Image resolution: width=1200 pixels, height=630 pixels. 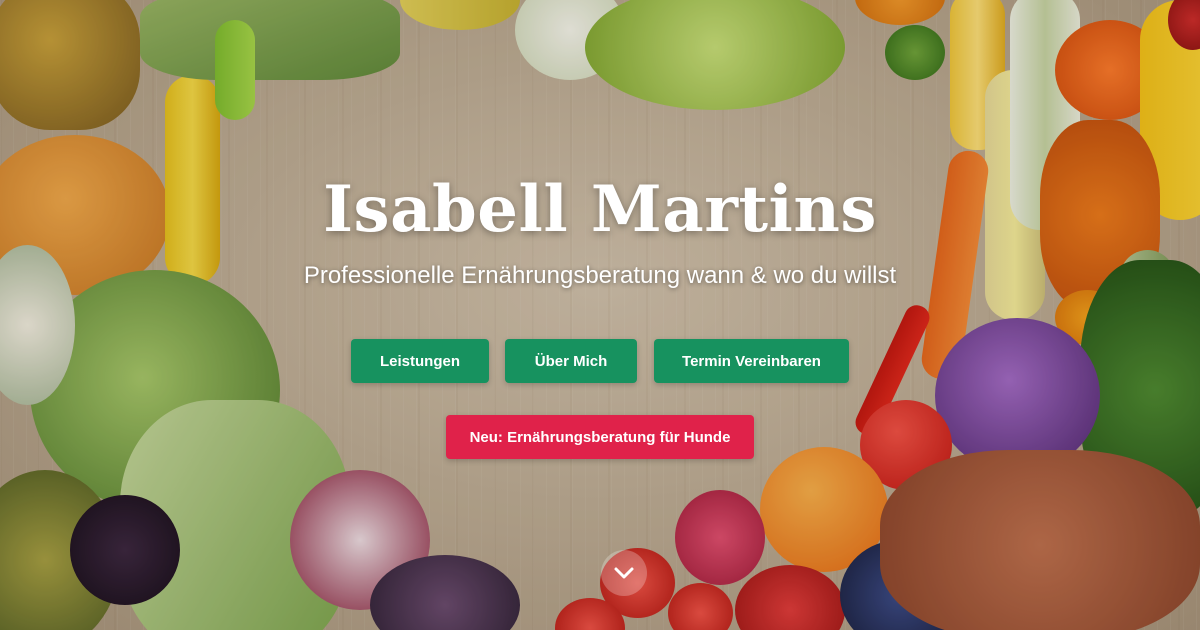 I want to click on scroll-down-button, so click(x=624, y=573).